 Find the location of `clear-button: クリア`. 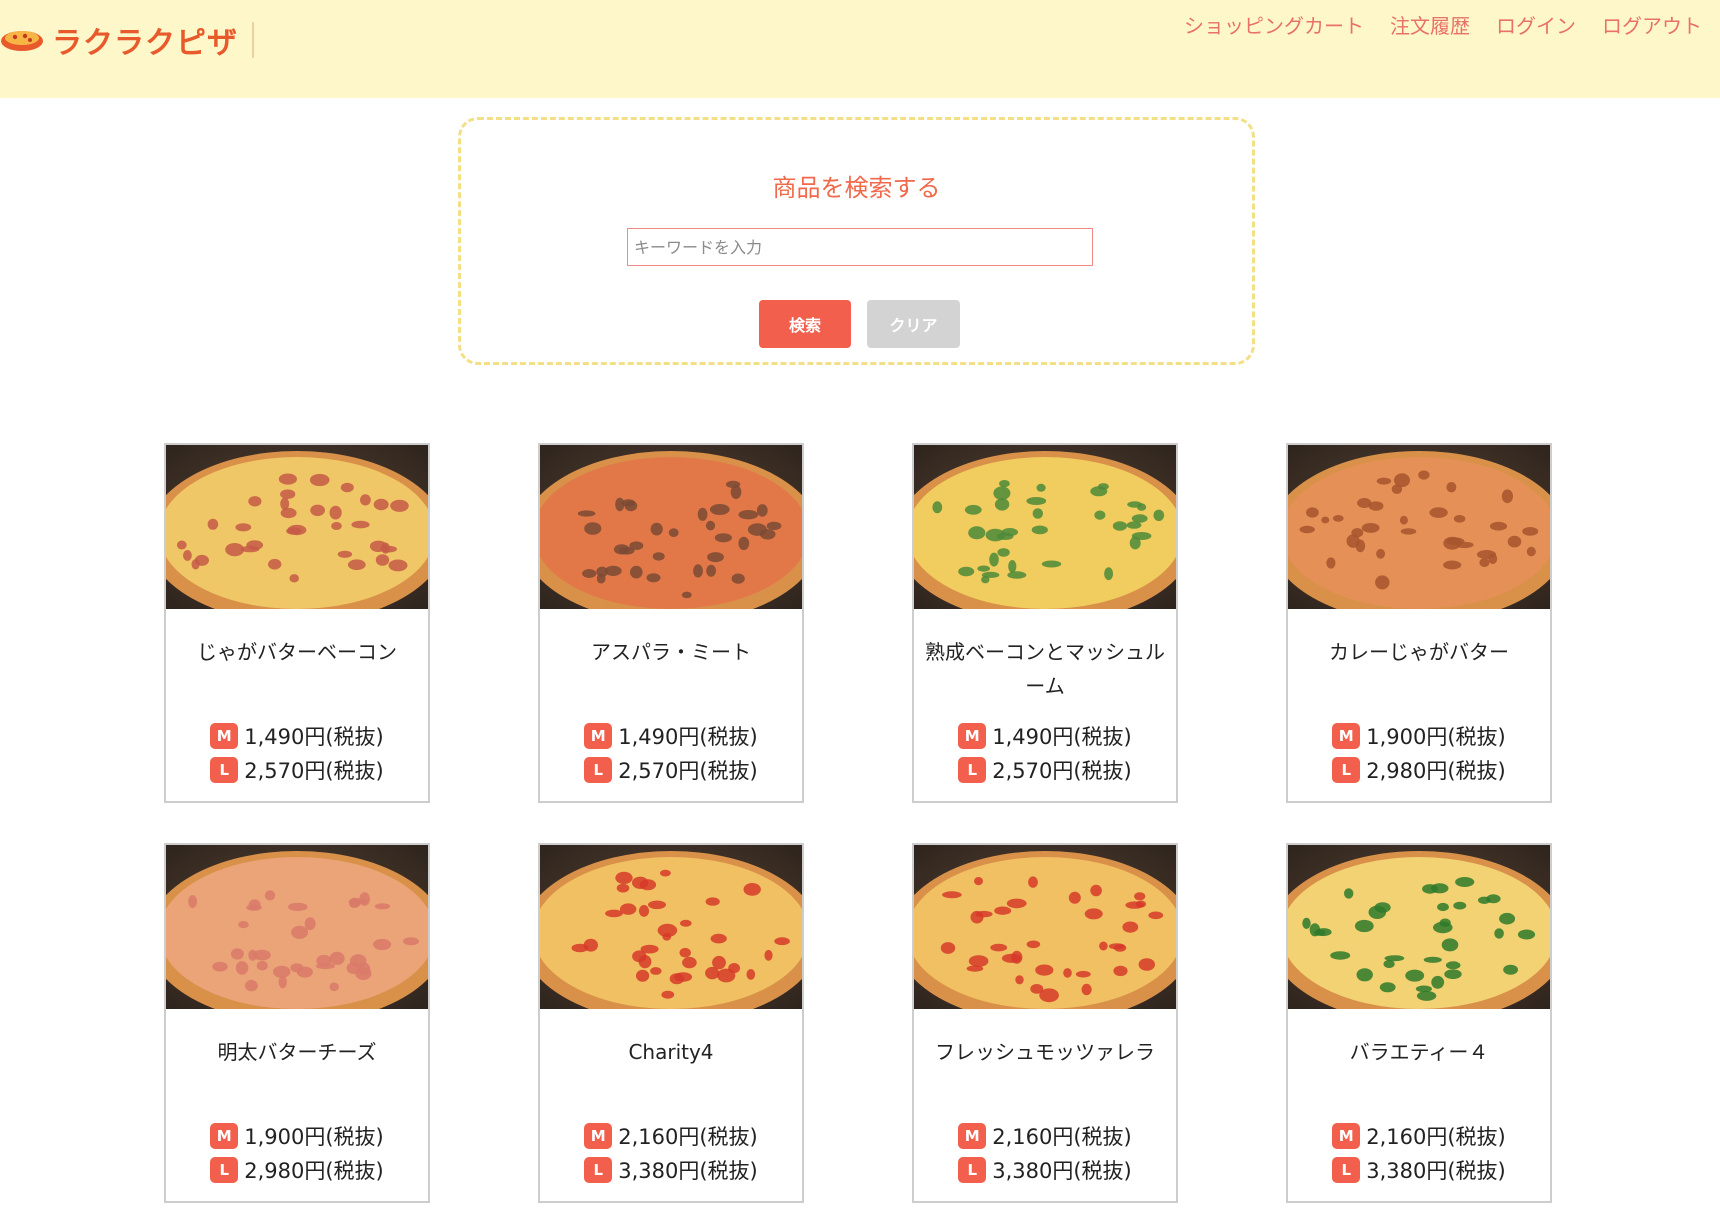

clear-button: クリア is located at coordinates (913, 324).